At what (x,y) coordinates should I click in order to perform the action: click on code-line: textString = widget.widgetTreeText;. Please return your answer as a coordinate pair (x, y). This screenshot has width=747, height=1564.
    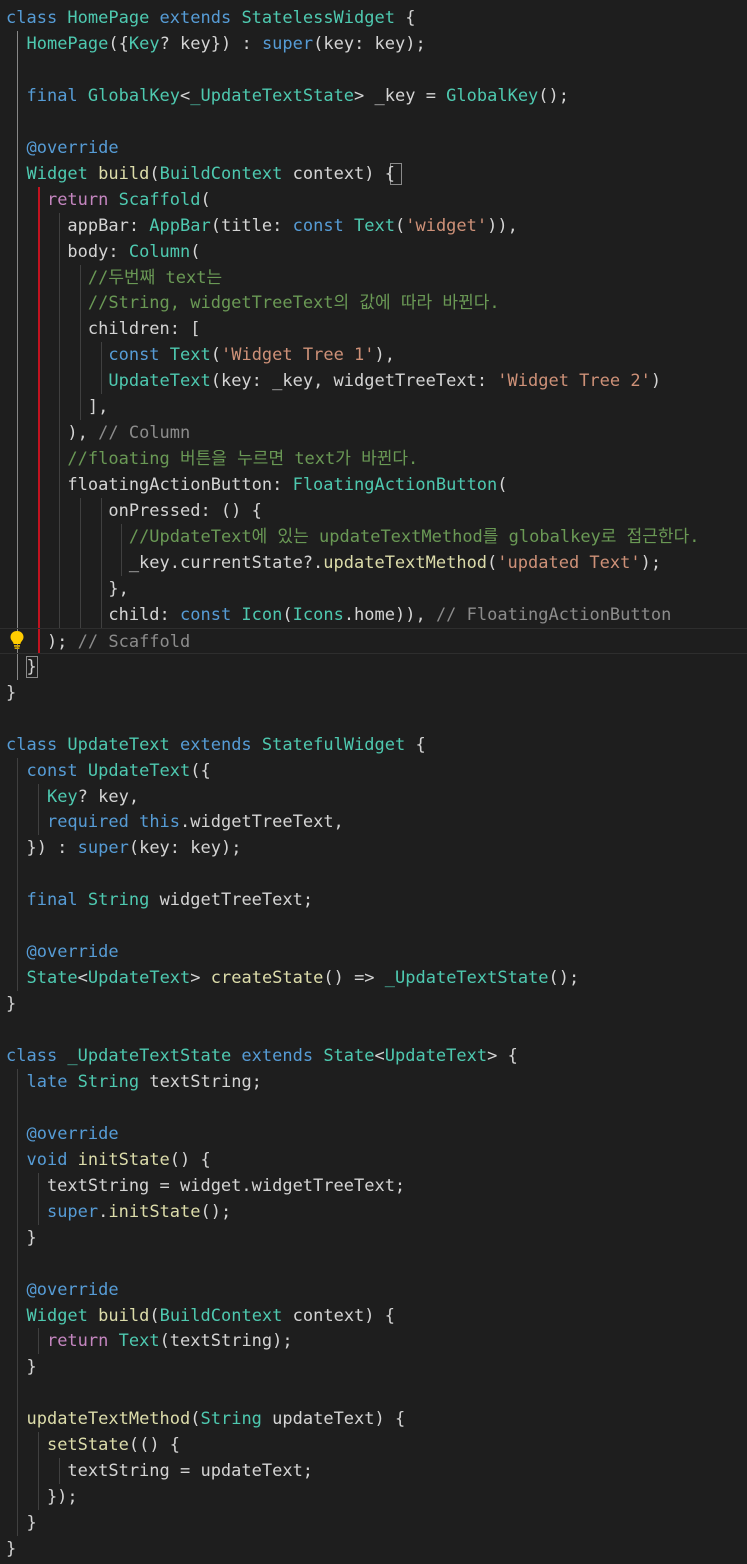
    Looking at the image, I should click on (373, 1186).